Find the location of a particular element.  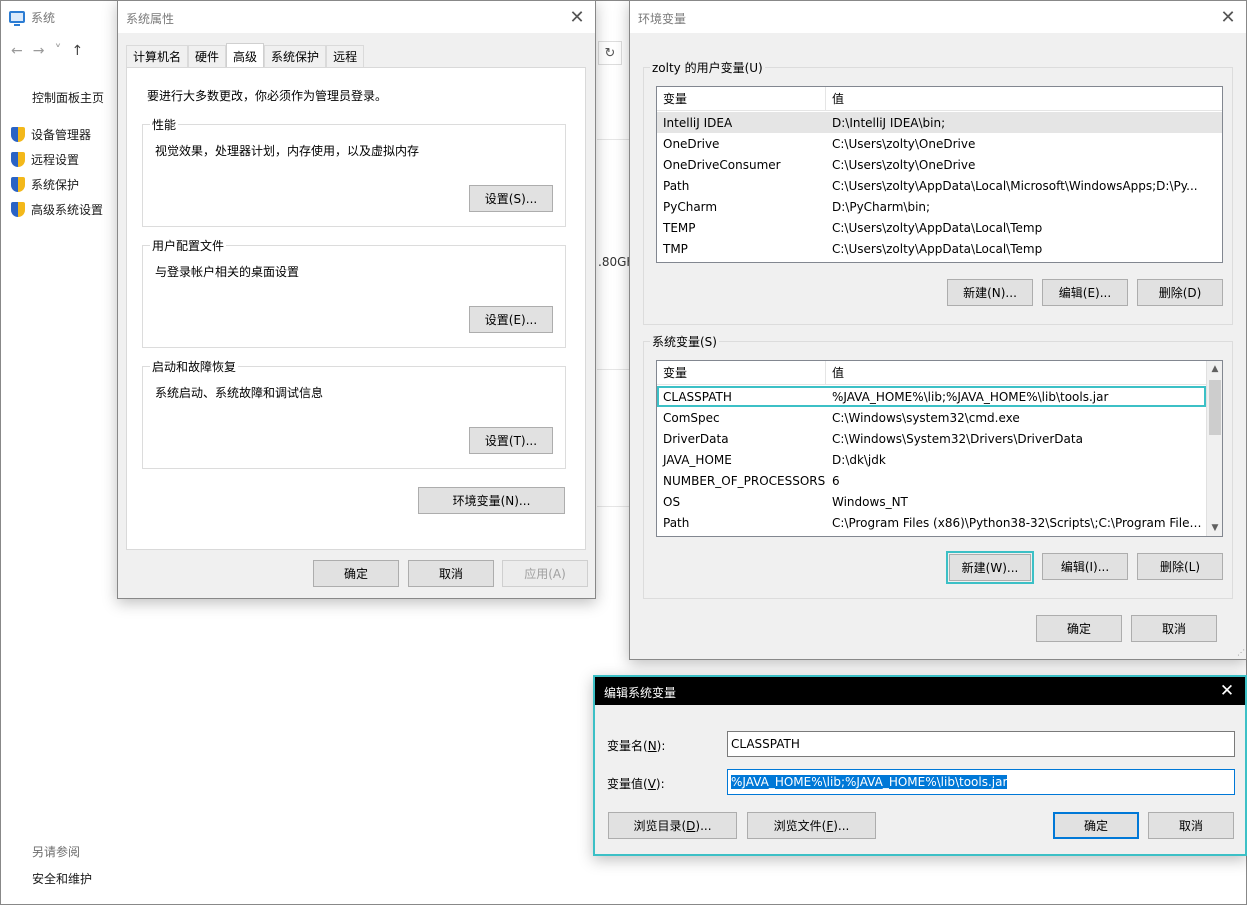

left-nav-remote-settings: 远程设置 is located at coordinates (57, 159).